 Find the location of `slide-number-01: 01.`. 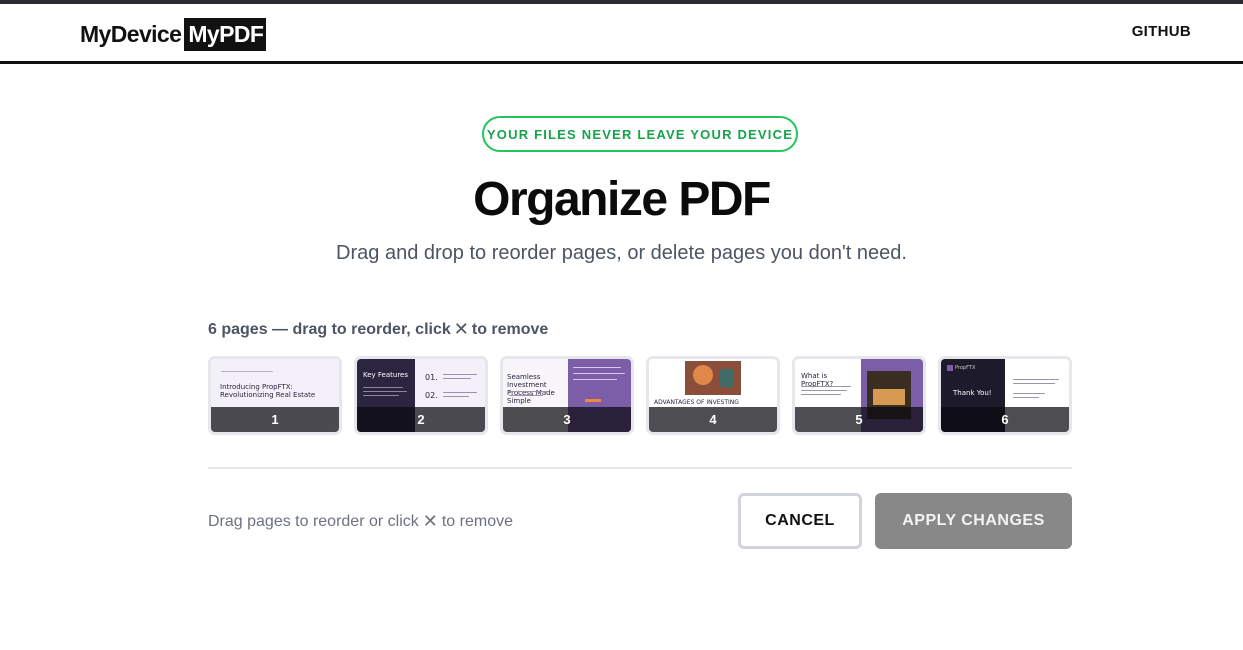

slide-number-01: 01. is located at coordinates (431, 377).